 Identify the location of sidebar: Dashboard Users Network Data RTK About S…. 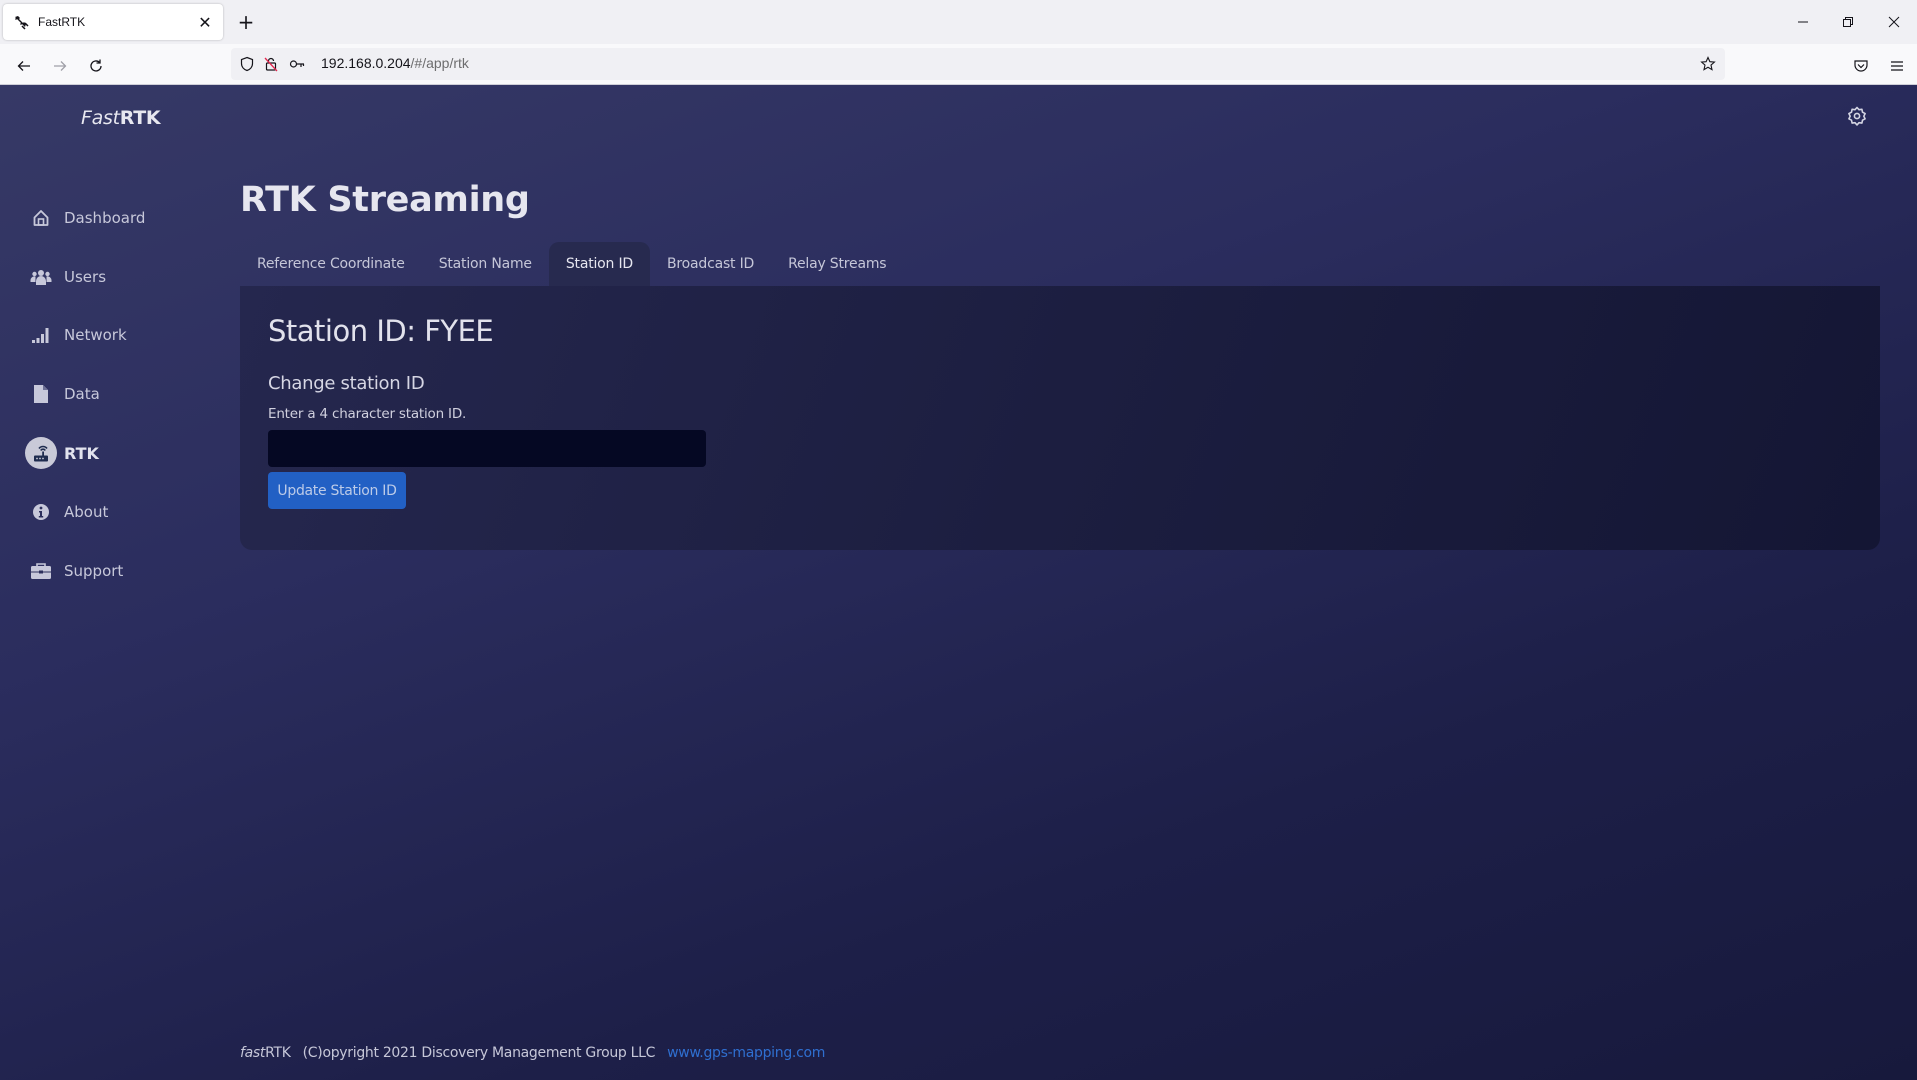
(115, 582).